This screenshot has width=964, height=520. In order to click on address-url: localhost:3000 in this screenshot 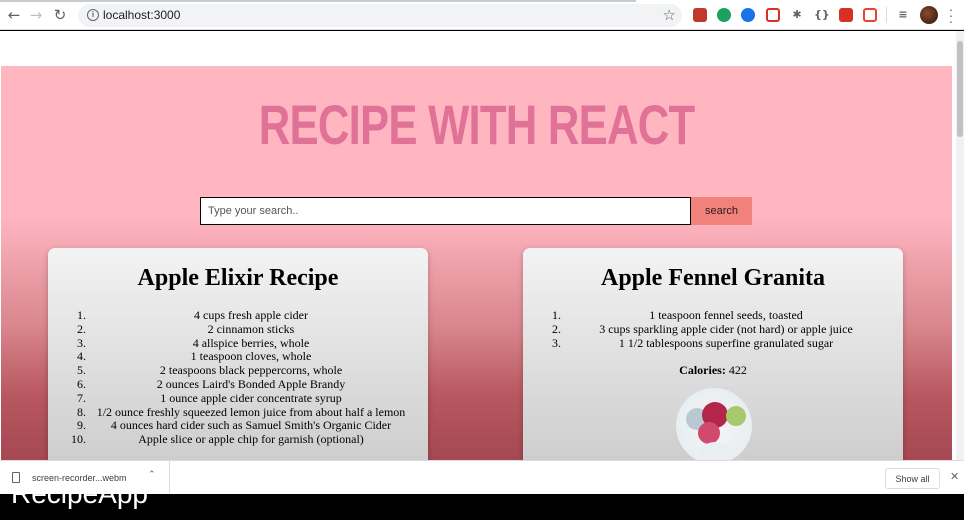, I will do `click(141, 15)`.